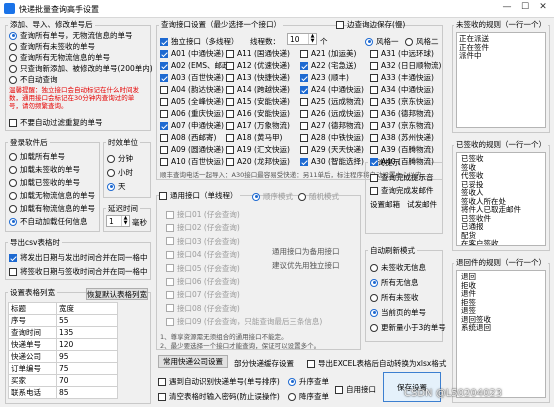 This screenshot has width=554, height=407. Describe the element at coordinates (402, 125) in the screenshot. I see `api-check-6-3: A37 (京东物流)` at that location.